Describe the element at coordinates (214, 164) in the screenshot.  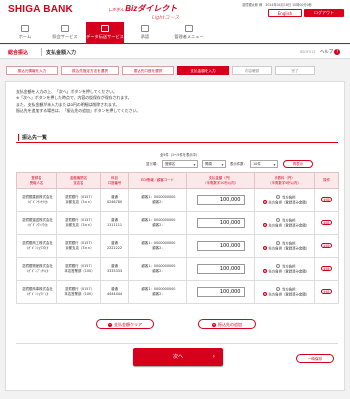
I see `order-select: 昇順` at that location.